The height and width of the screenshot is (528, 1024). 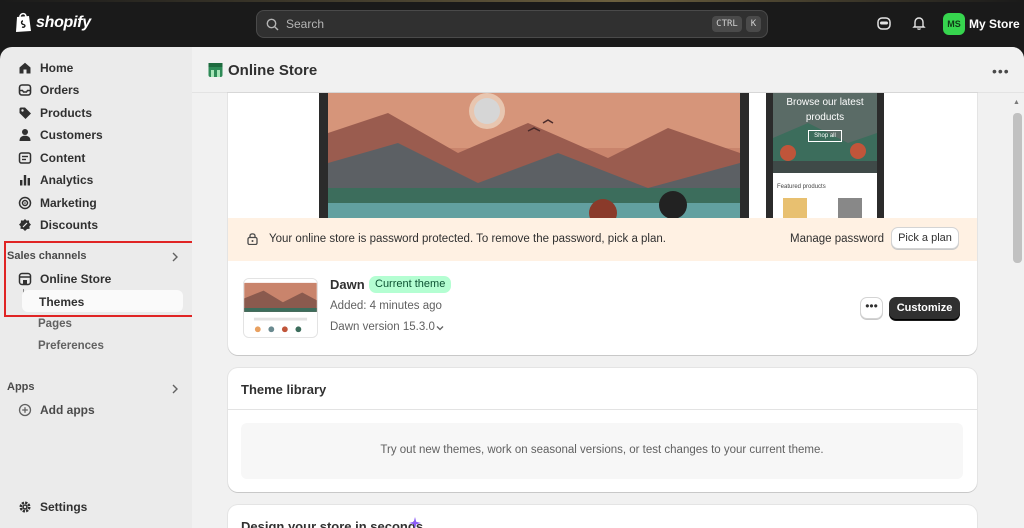 I want to click on search-icon, so click(x=272, y=24).